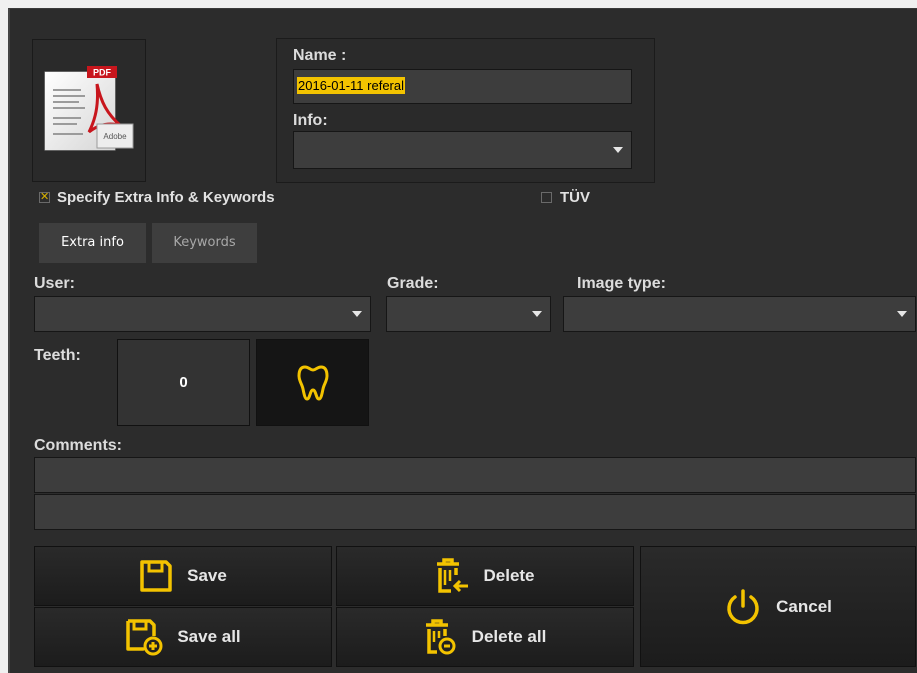  I want to click on grade-label: Grade:, so click(413, 283).